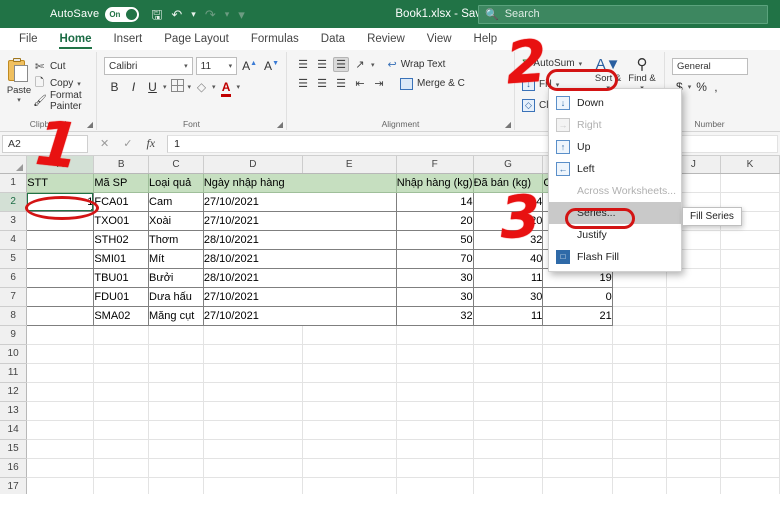 Image resolution: width=780 pixels, height=520 pixels. I want to click on cell-c11, so click(176, 373).